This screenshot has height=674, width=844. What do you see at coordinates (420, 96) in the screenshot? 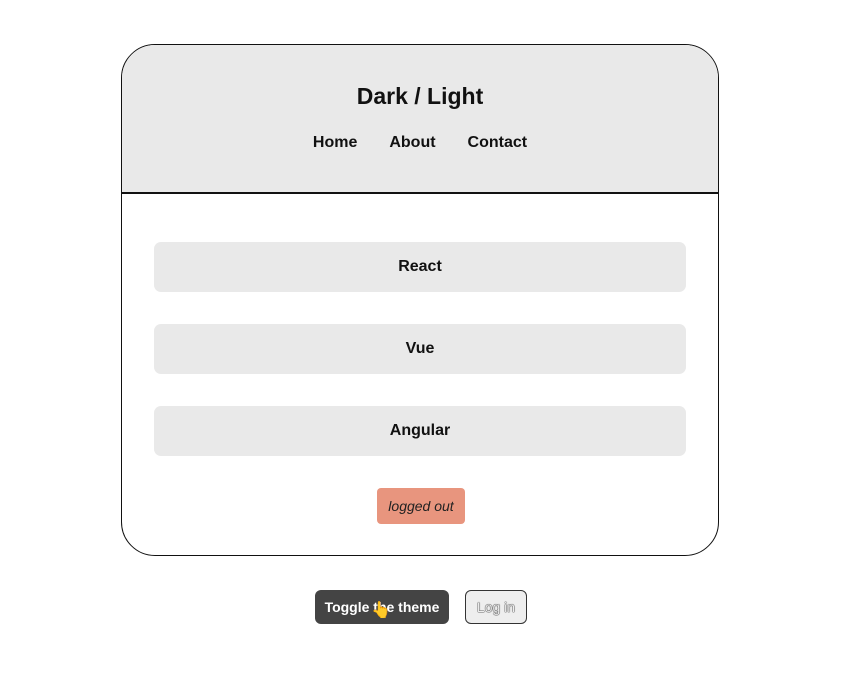
I see `page-title: Dark / Light` at bounding box center [420, 96].